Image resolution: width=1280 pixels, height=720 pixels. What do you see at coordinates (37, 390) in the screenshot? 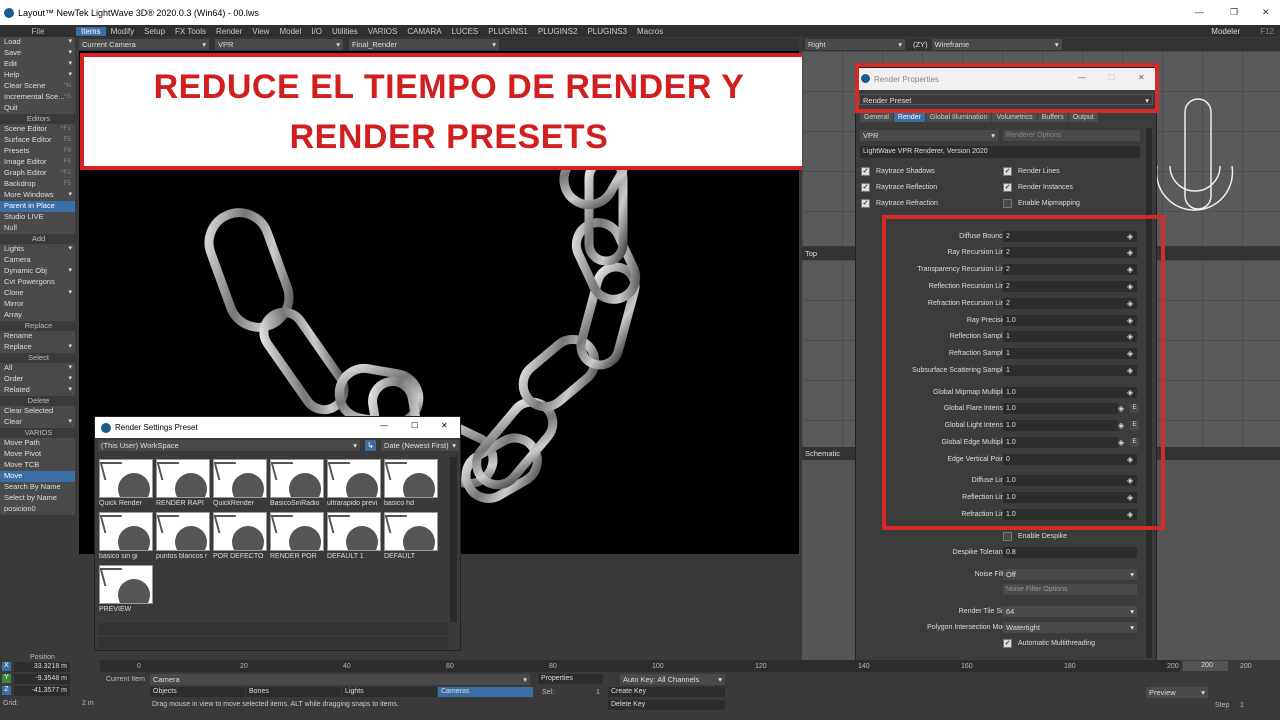
I see `toolbar-button: Related ▾` at bounding box center [37, 390].